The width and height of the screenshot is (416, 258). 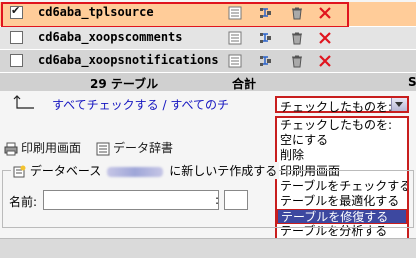 I want to click on printer-icon, so click(x=11, y=148).